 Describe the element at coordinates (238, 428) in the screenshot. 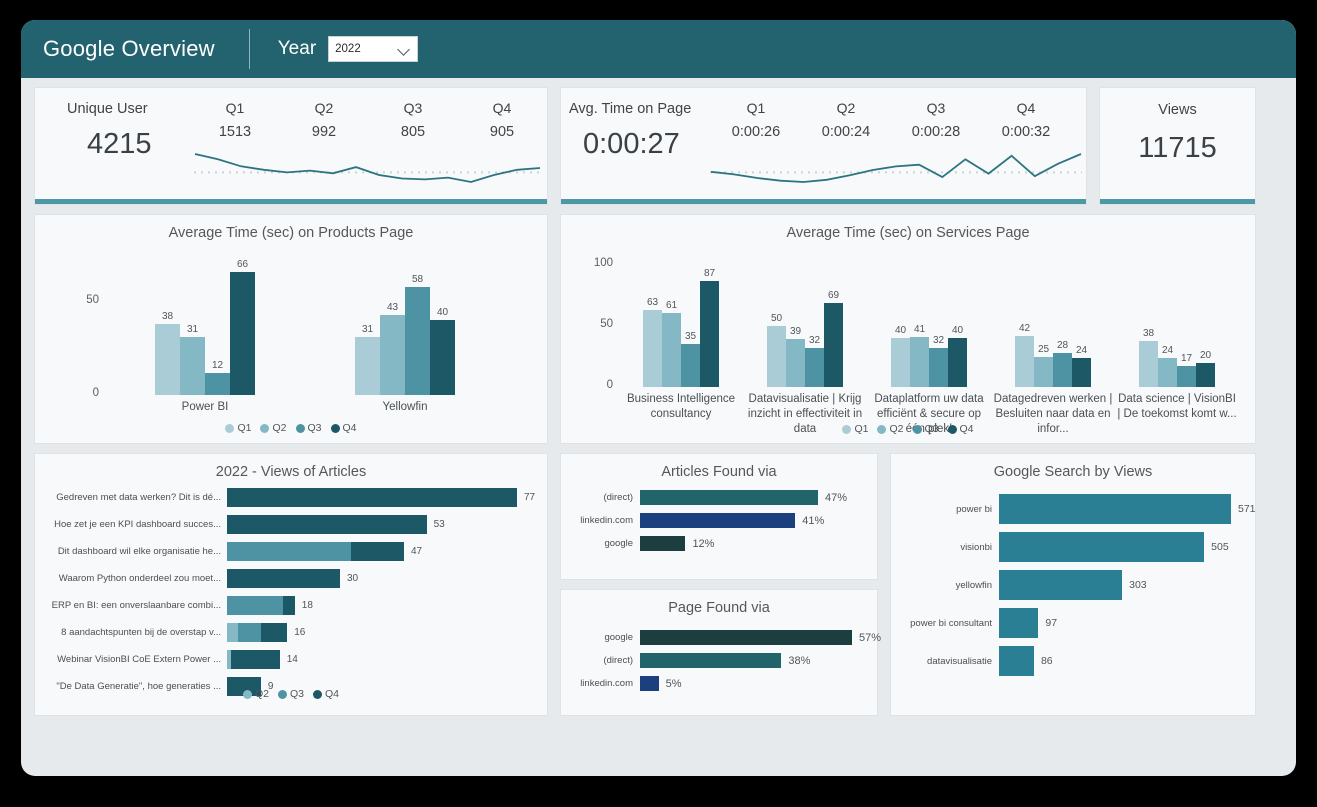

I see `products-page-legend-item: Q1` at that location.